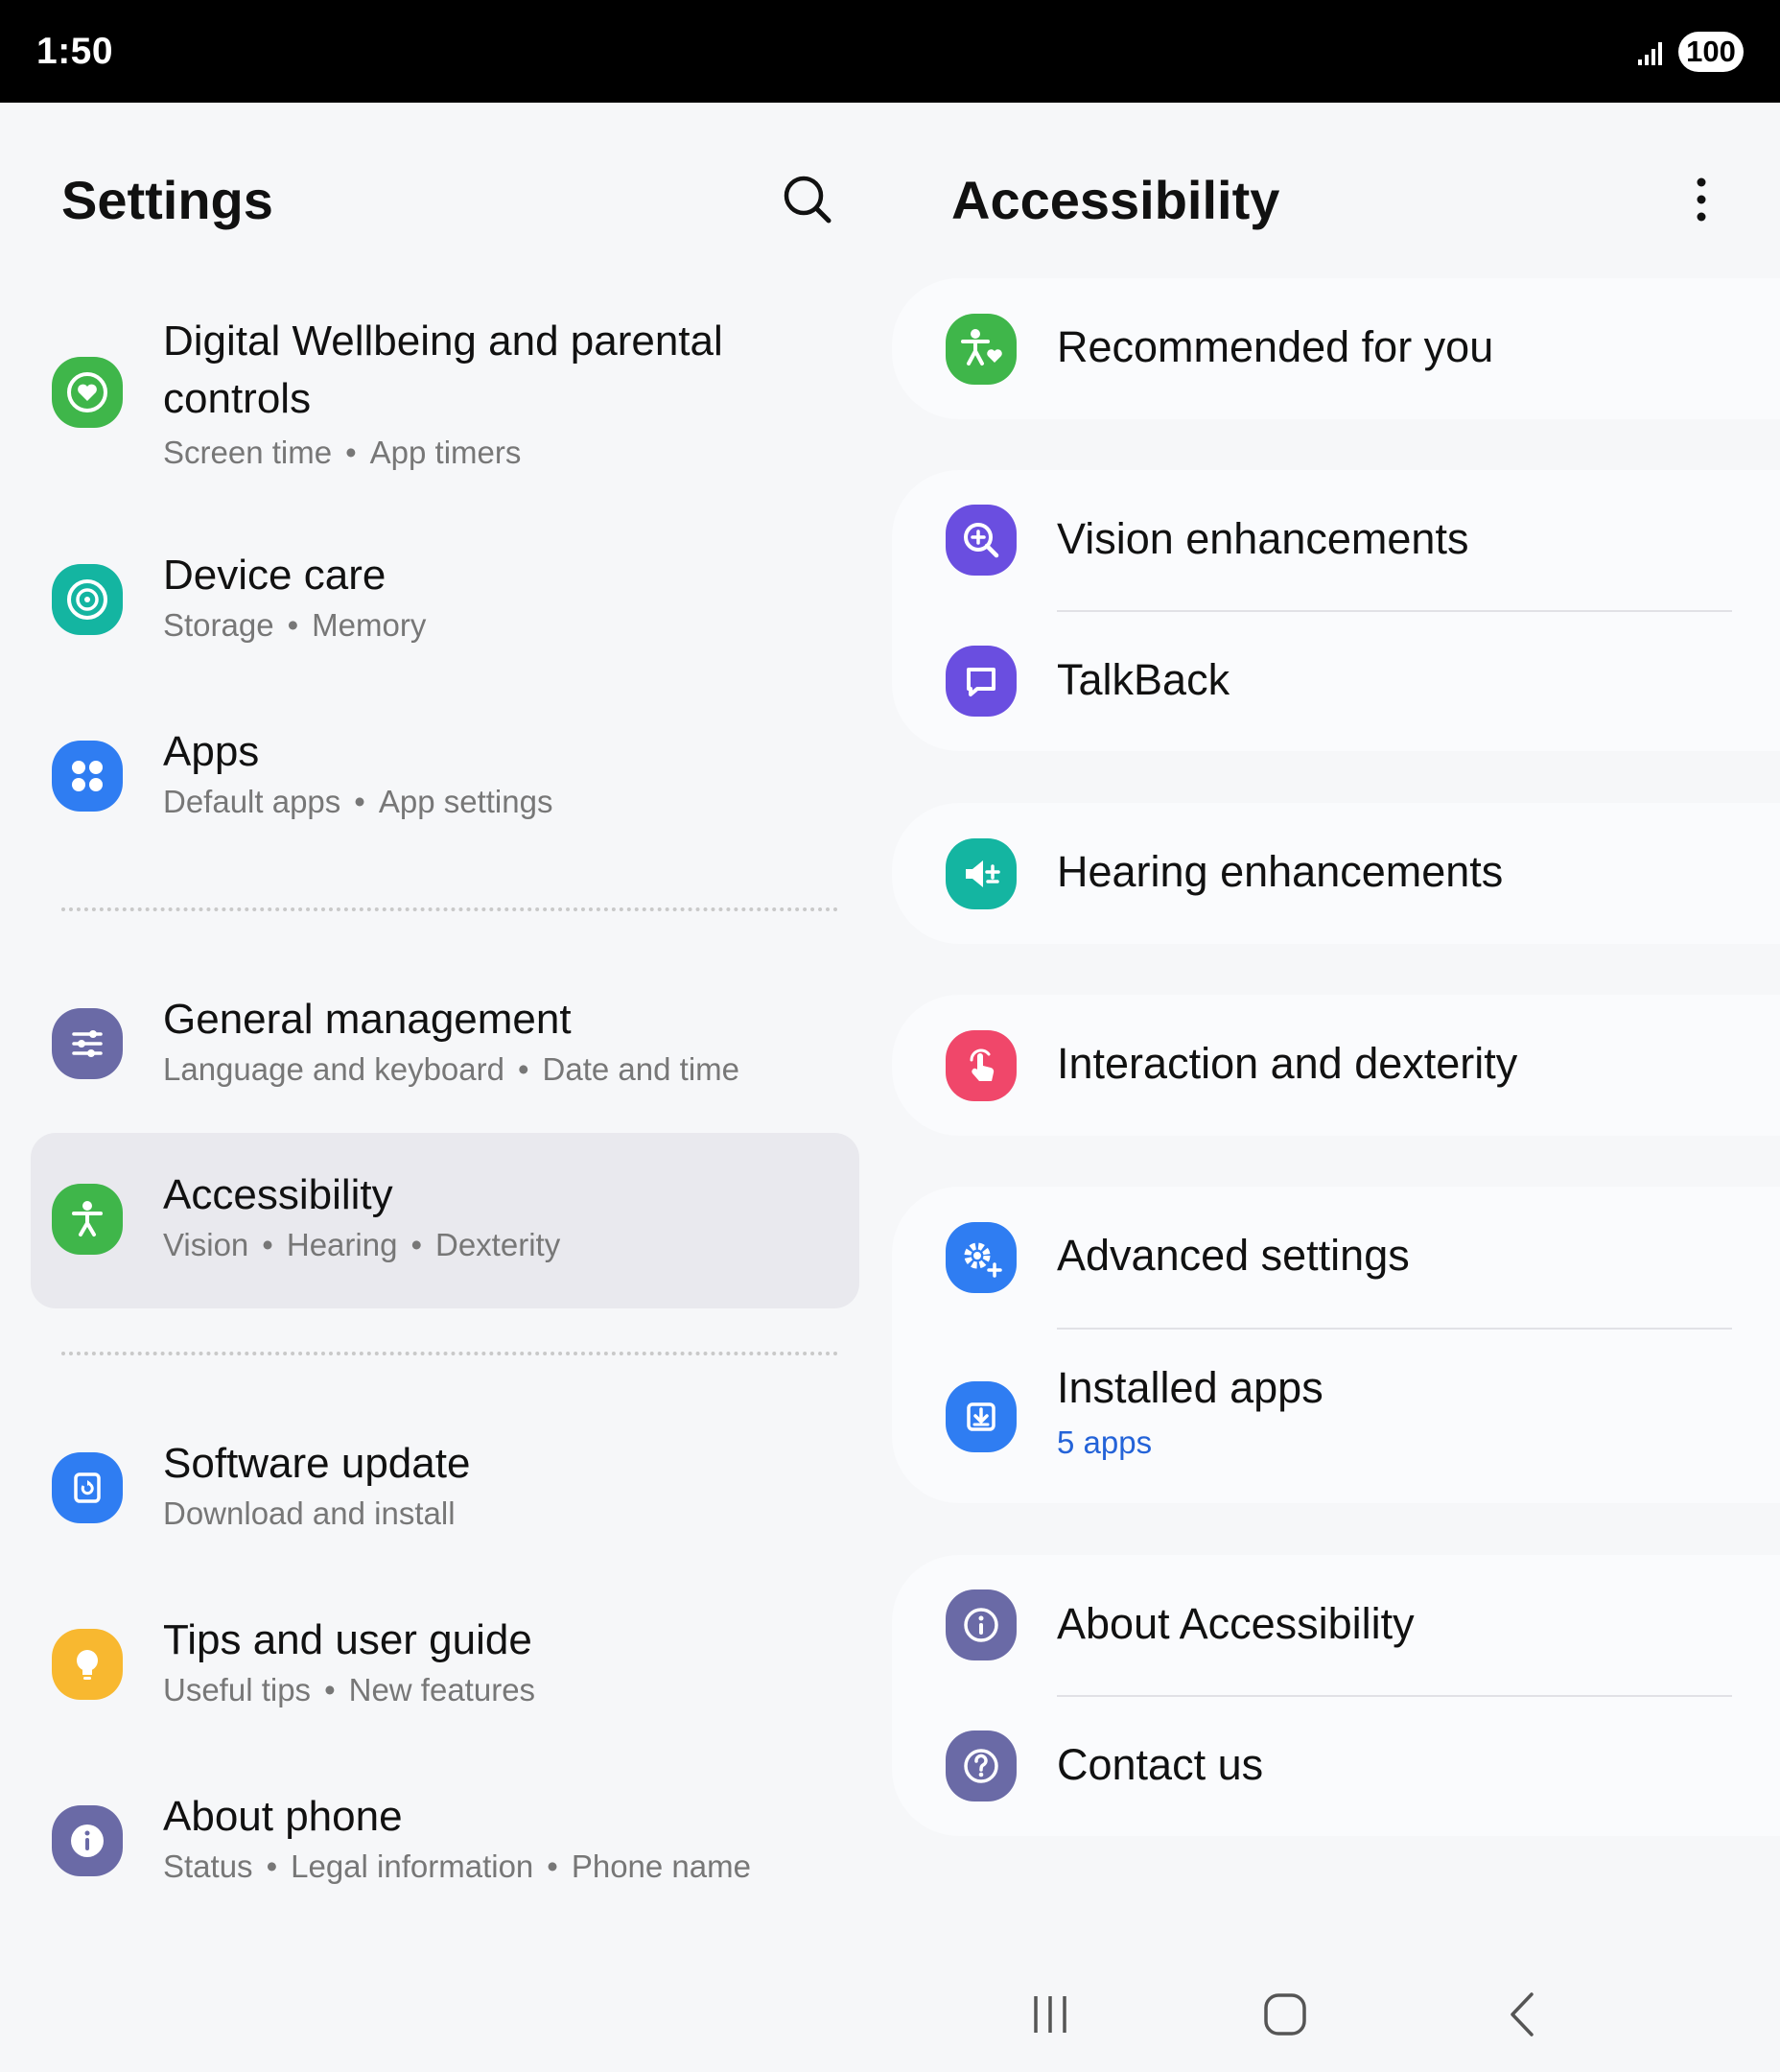 This screenshot has width=1780, height=2072. I want to click on item-subtitle: Useful tips • New features, so click(350, 1689).